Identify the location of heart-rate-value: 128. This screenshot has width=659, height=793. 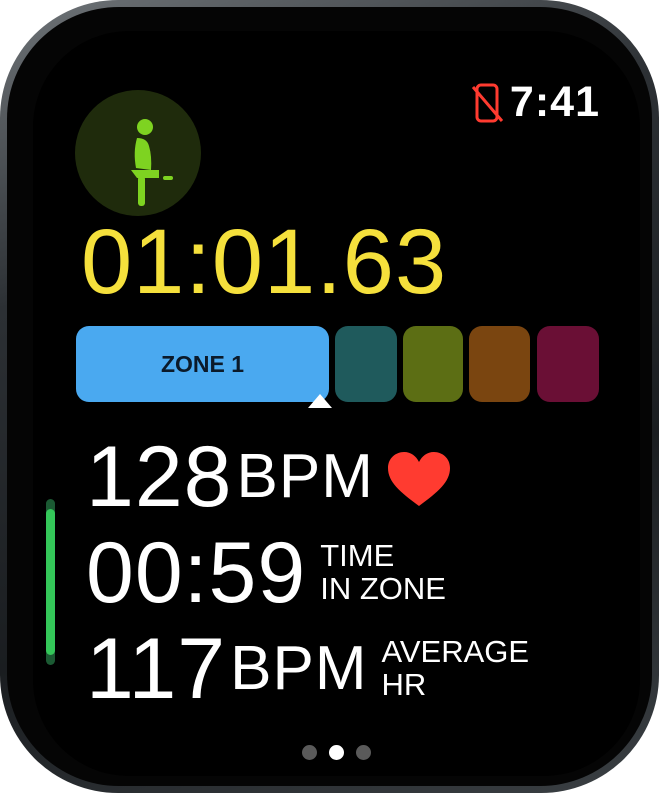
(159, 477).